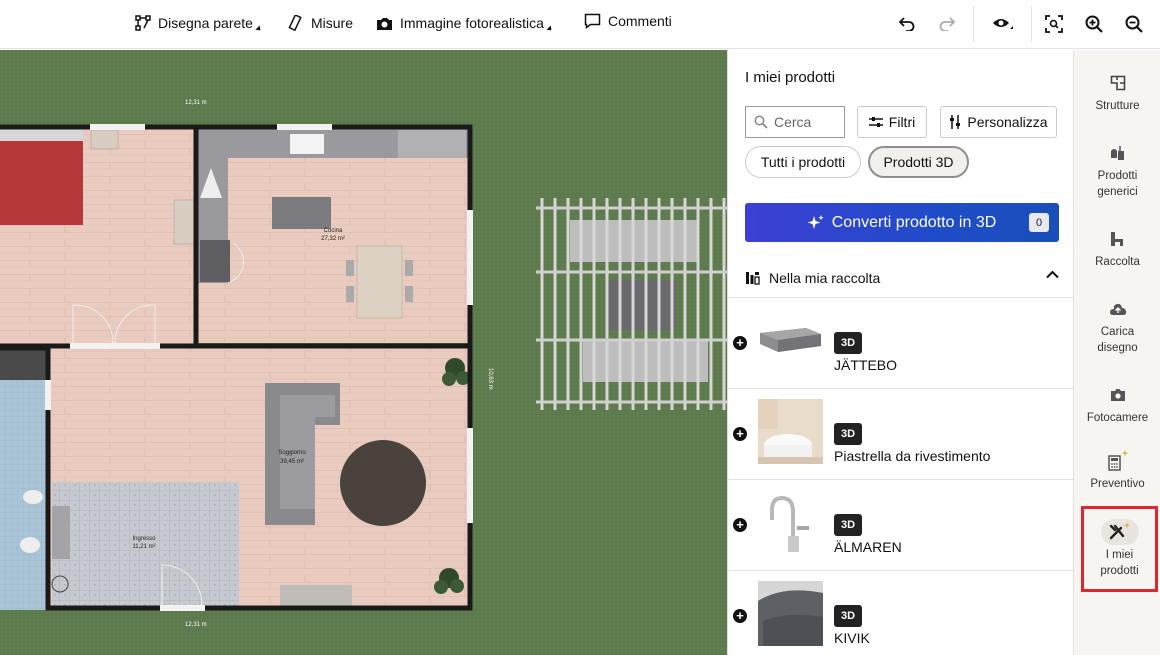 This screenshot has height=655, width=1160. I want to click on room-name-living: Soggiorno, so click(292, 453).